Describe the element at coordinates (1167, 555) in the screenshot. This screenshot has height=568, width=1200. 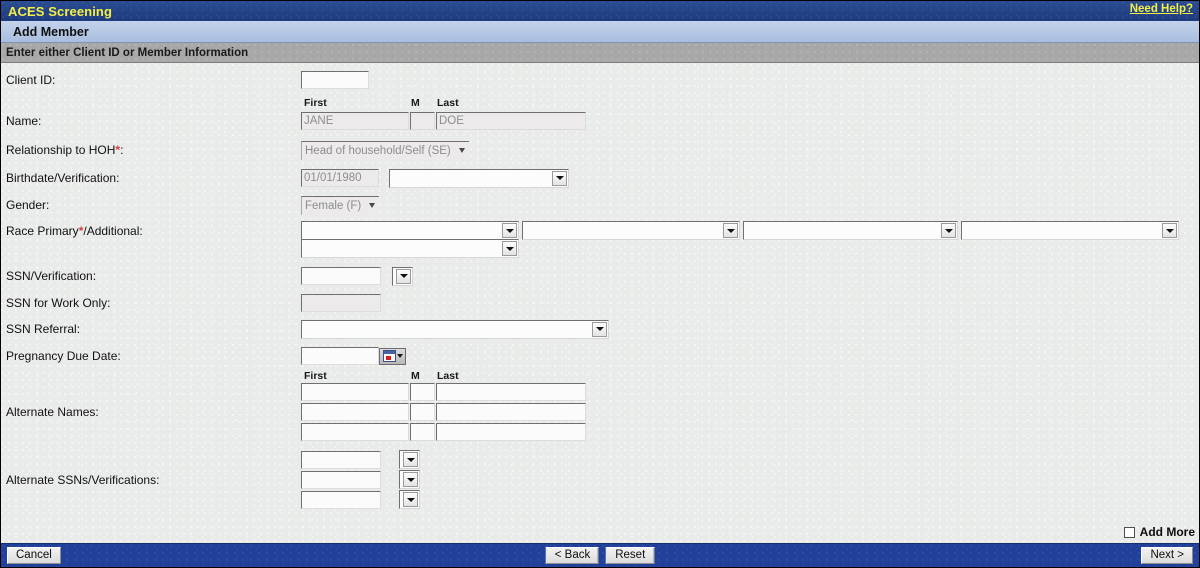
I see `next-button: Next >` at that location.